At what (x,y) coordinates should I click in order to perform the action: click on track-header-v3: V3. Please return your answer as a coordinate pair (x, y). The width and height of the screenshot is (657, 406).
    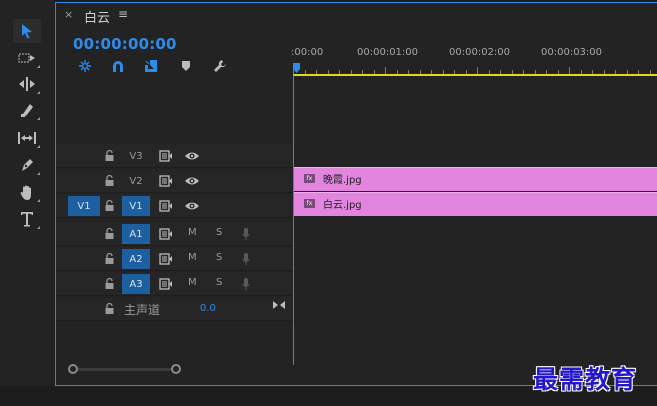
    Looking at the image, I should click on (174, 156).